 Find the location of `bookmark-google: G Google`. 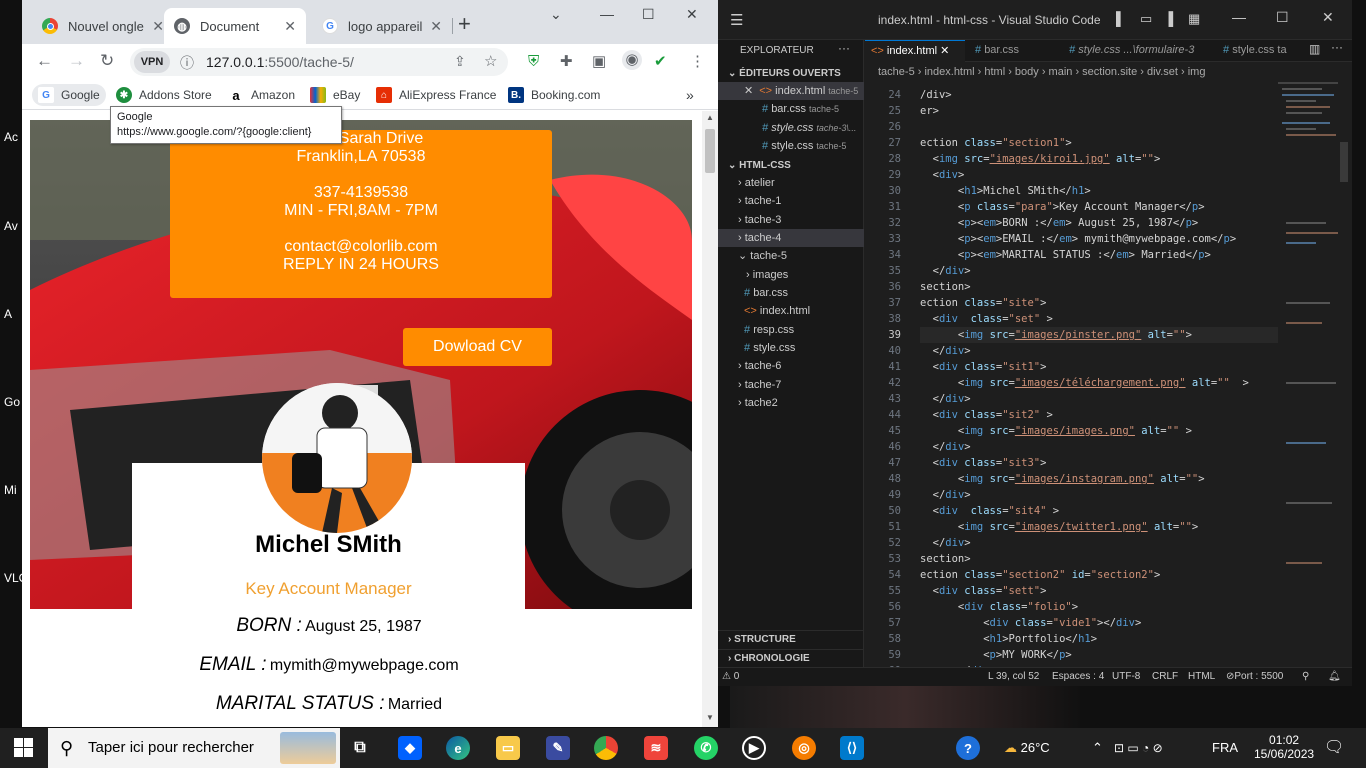

bookmark-google: G Google is located at coordinates (69, 95).